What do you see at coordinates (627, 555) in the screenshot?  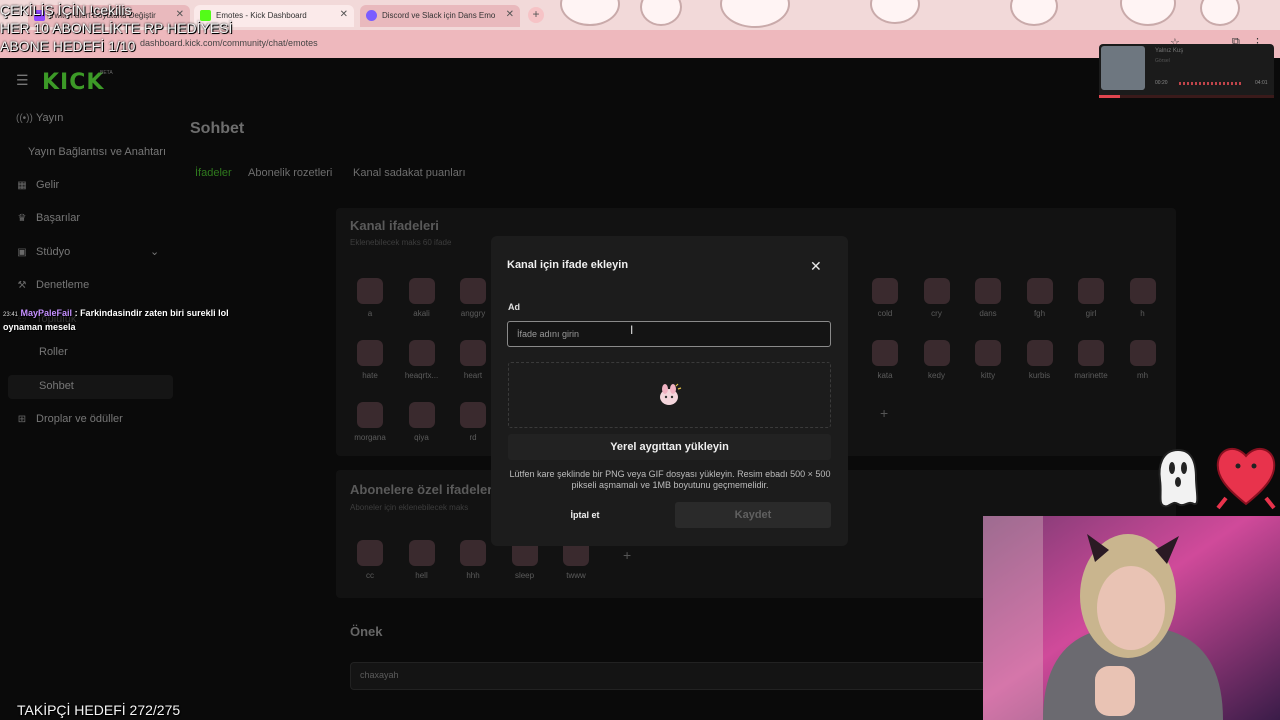 I see `add-sub-emote-button: +` at bounding box center [627, 555].